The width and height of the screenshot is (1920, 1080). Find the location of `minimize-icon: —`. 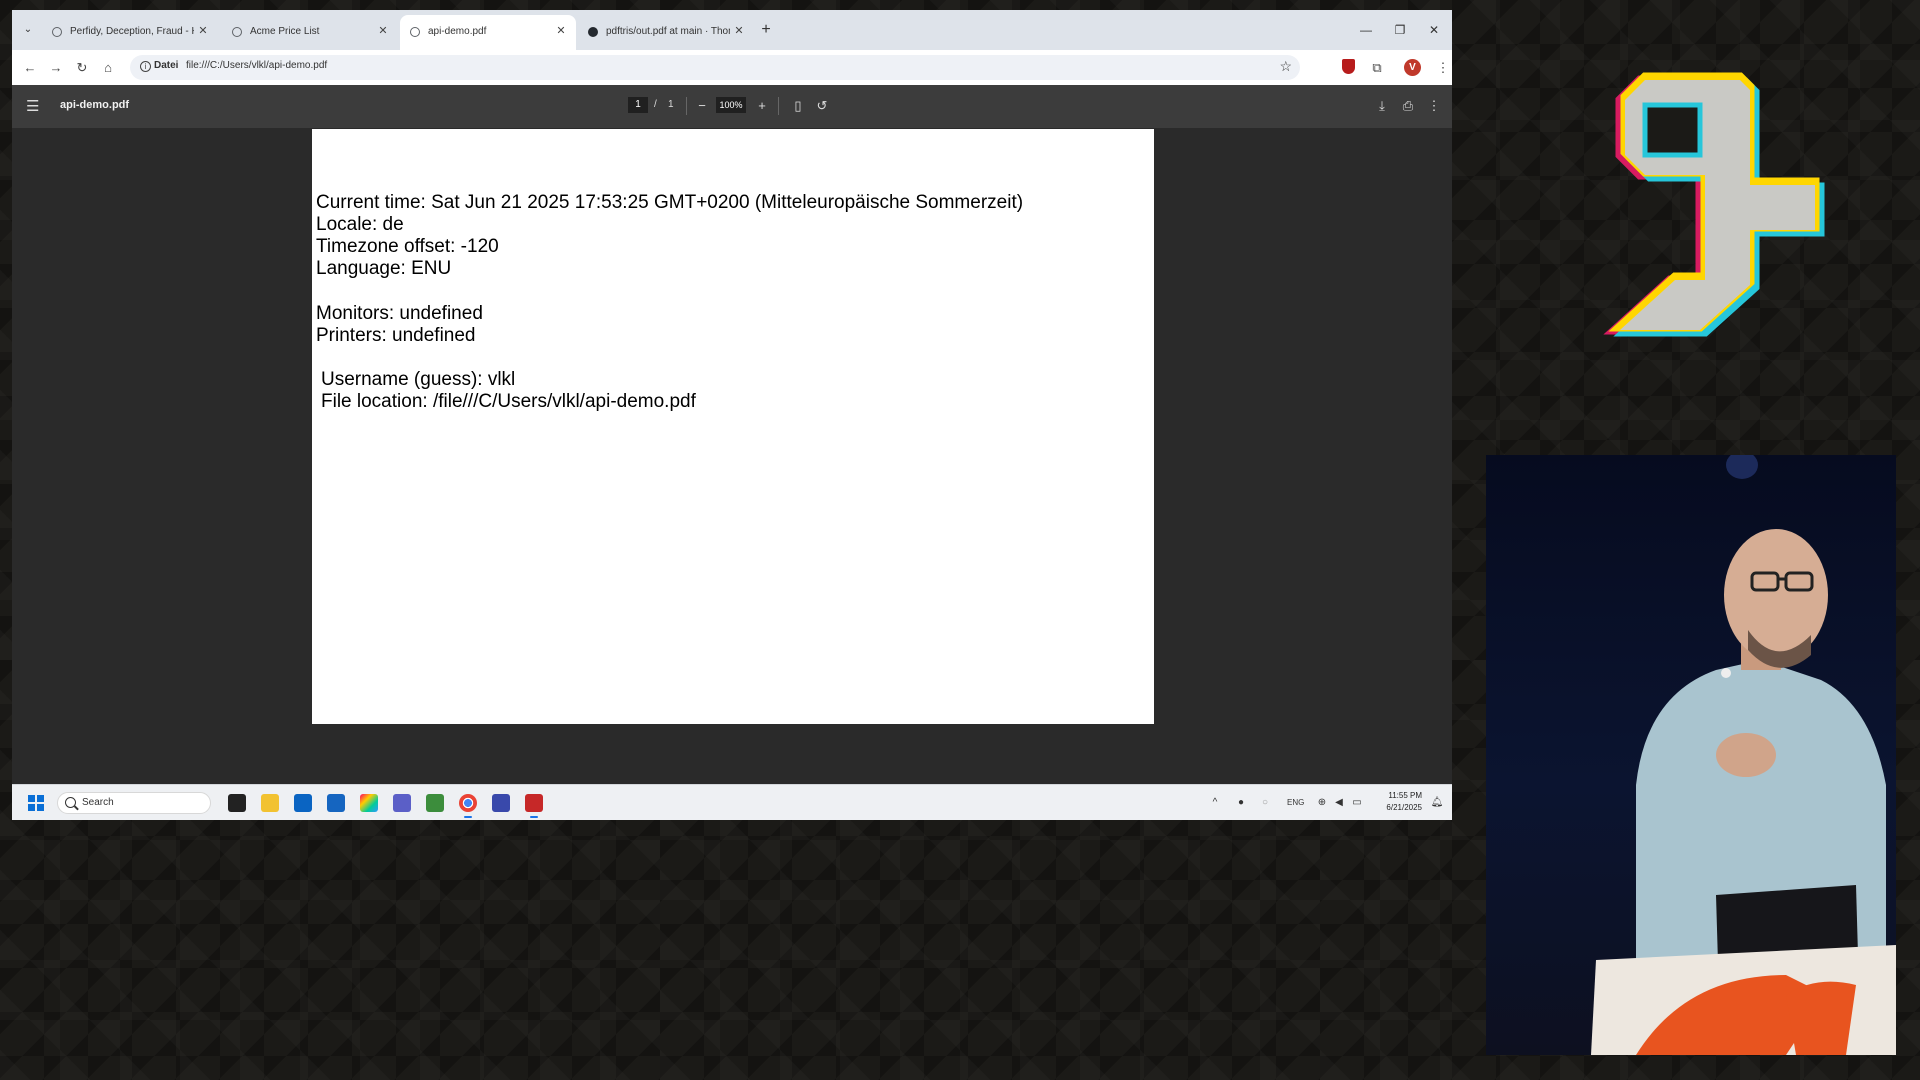

minimize-icon: — is located at coordinates (1366, 30).